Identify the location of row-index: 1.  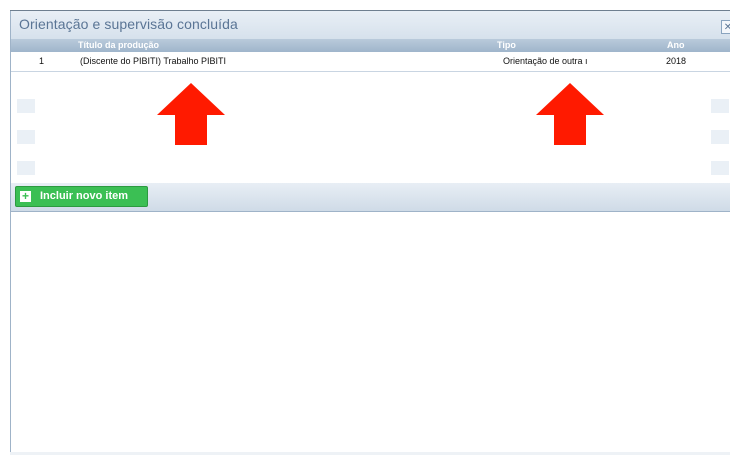
(42, 61).